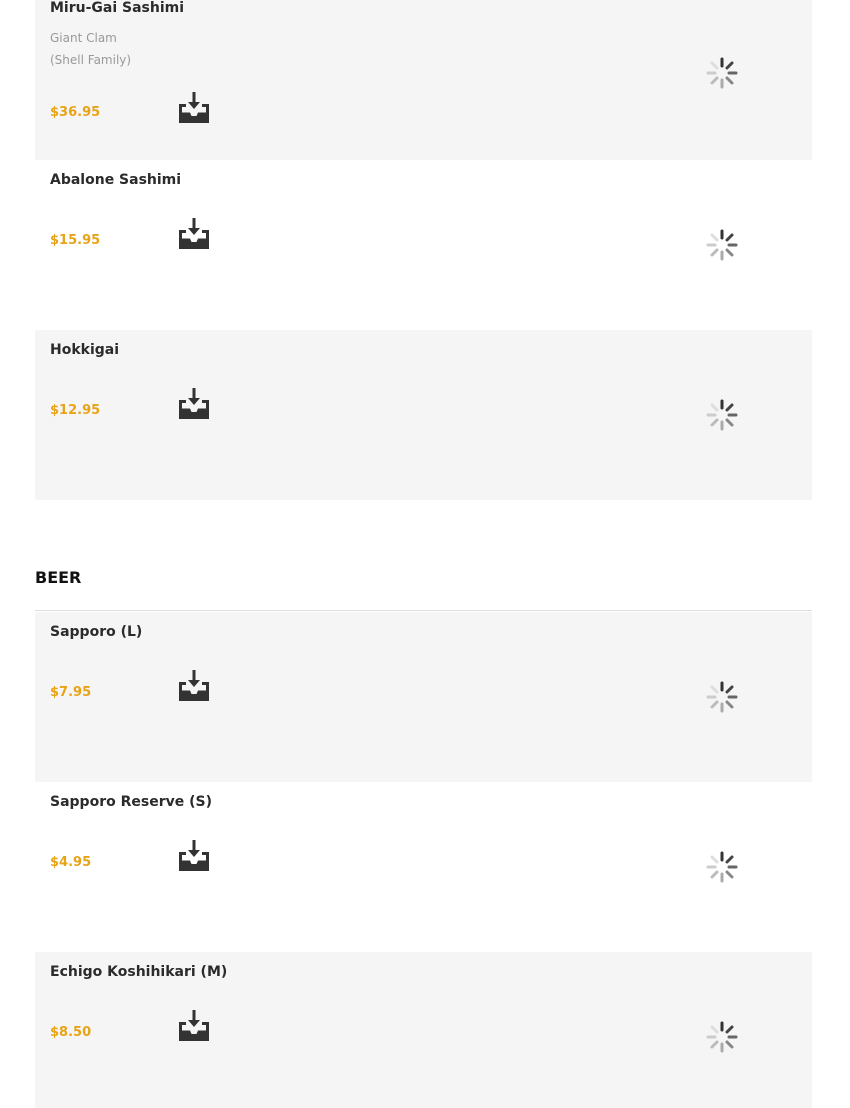 The image size is (850, 1108). Describe the element at coordinates (423, 415) in the screenshot. I see `menu-item-card: Hokkigai $12.95` at that location.